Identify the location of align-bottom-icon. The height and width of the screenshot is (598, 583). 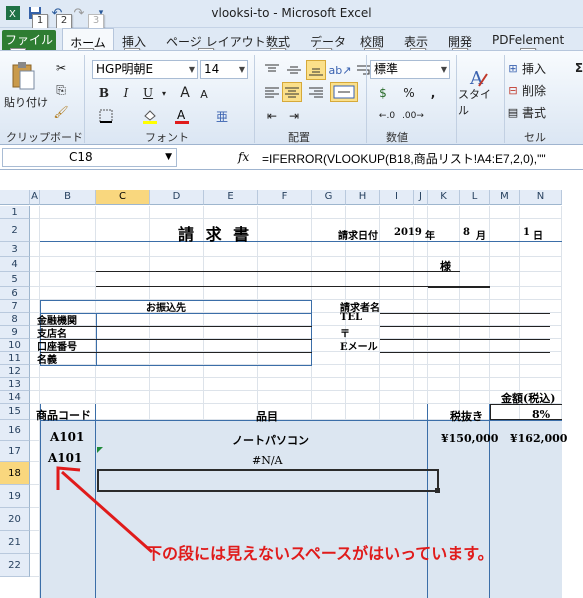
(316, 70).